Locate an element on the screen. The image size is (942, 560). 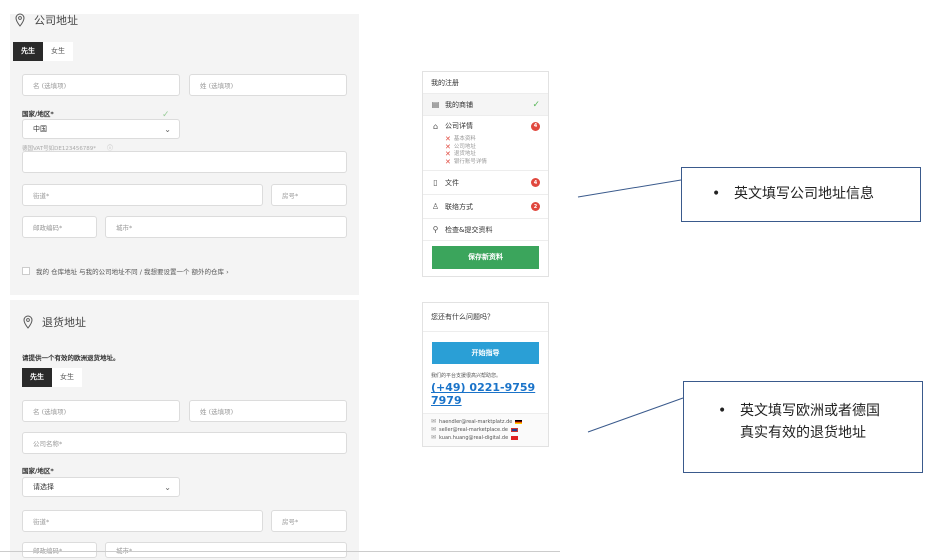
sidebar-item-company: ⌂ 公司详情 4 ✕ 基本资料 ✕ 公司地址 ✕ 退货地址 ✕ 银行账号详情 is located at coordinates (485, 143).